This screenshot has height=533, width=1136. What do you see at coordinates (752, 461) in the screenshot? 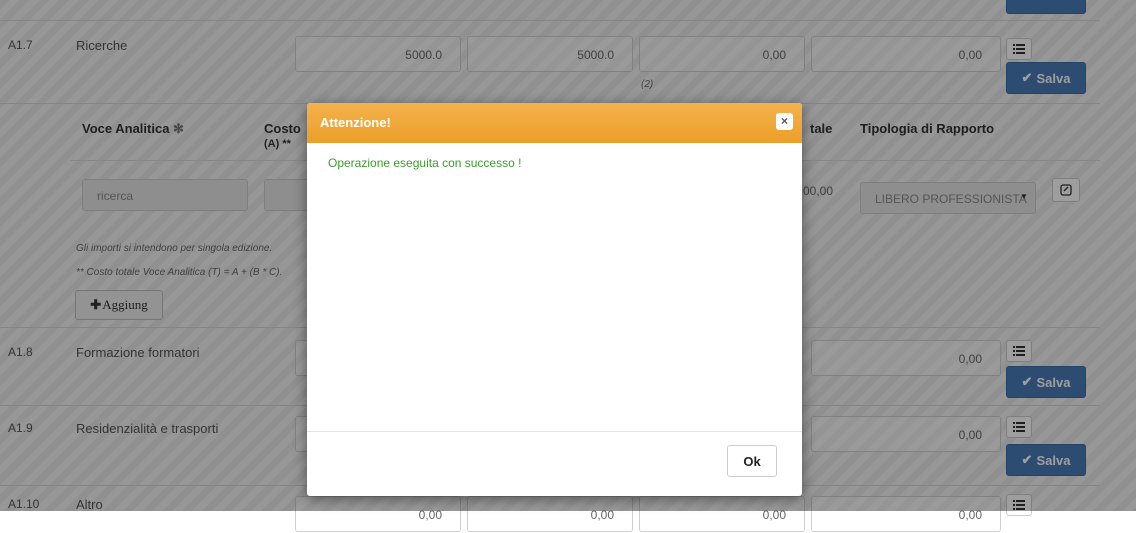
I see `ok-button: Ok` at bounding box center [752, 461].